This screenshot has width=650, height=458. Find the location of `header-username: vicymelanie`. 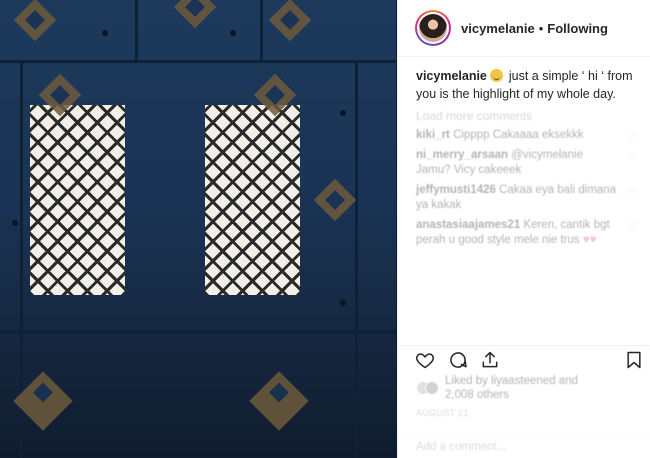

header-username: vicymelanie is located at coordinates (498, 28).